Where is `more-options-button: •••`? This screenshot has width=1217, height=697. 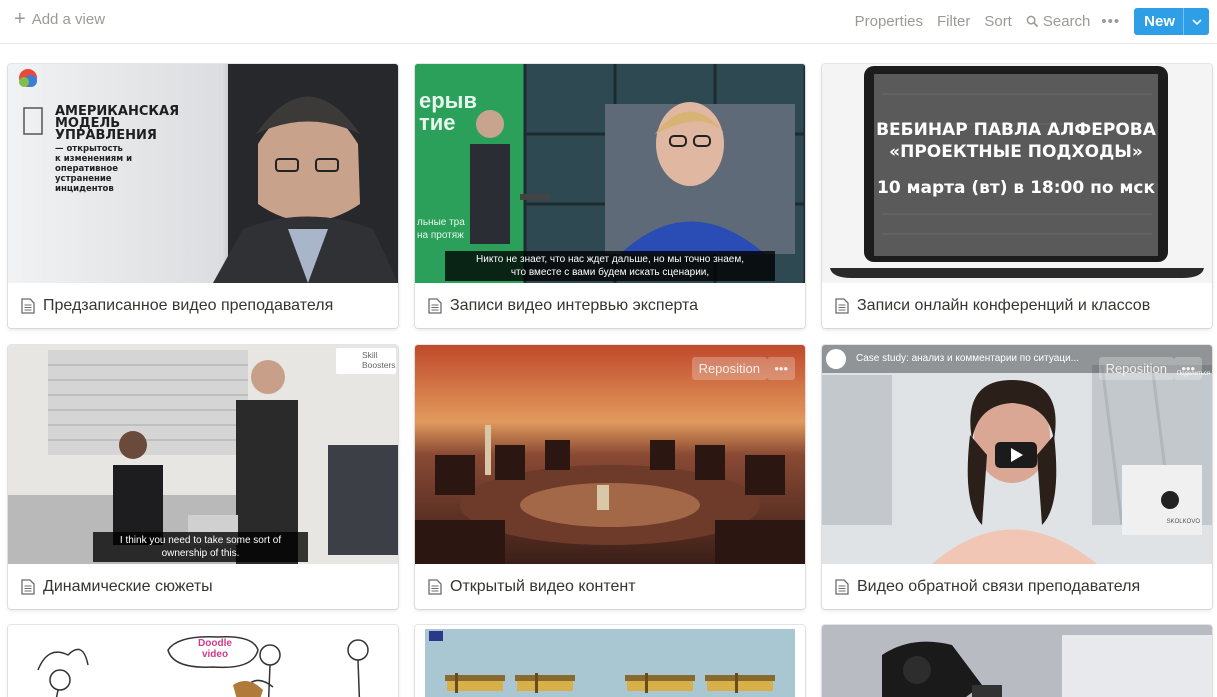 more-options-button: ••• is located at coordinates (1110, 21).